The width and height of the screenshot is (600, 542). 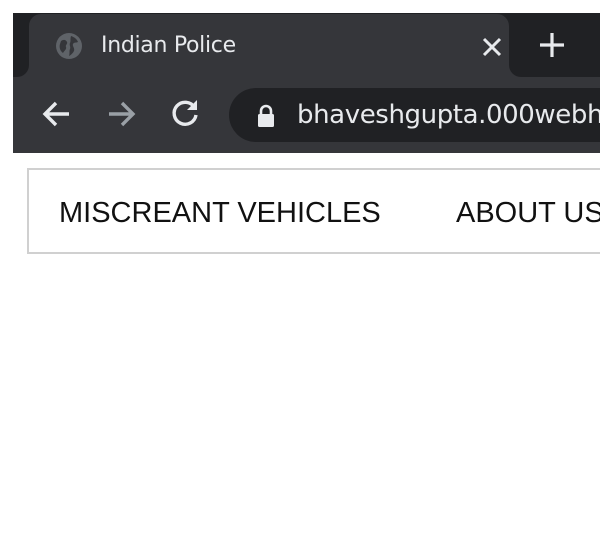 What do you see at coordinates (269, 45) in the screenshot?
I see `browser-tab: Indian Police` at bounding box center [269, 45].